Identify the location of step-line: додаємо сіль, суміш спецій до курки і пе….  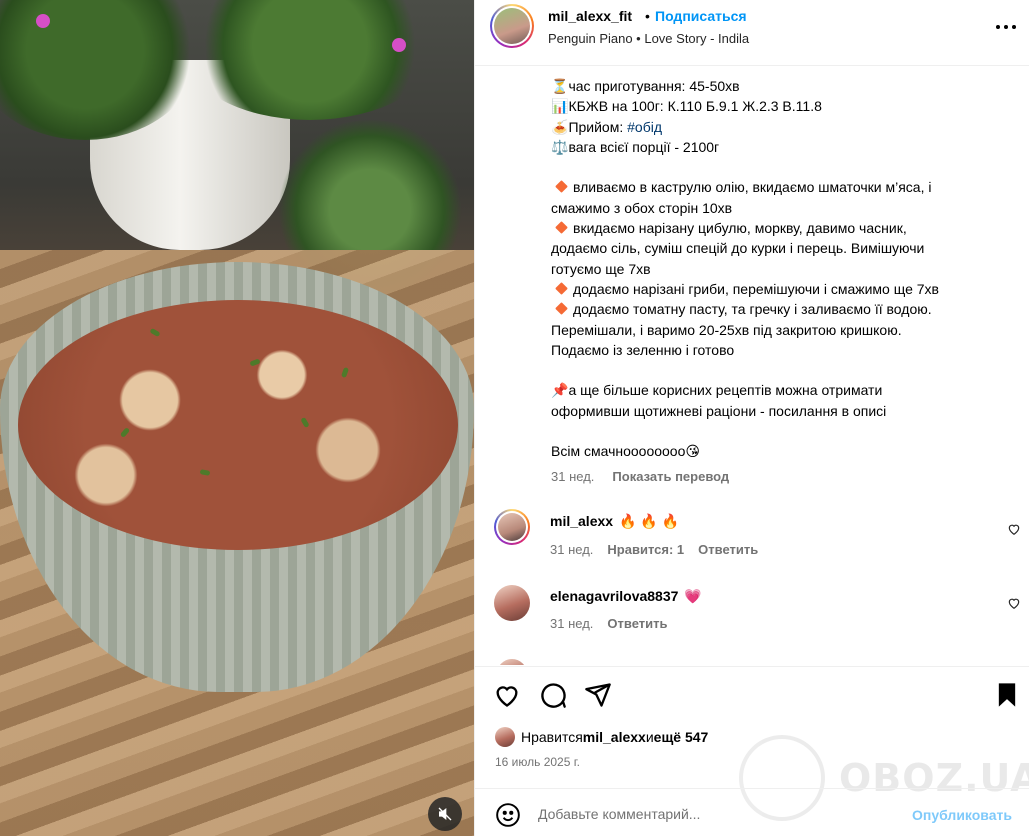
(738, 248).